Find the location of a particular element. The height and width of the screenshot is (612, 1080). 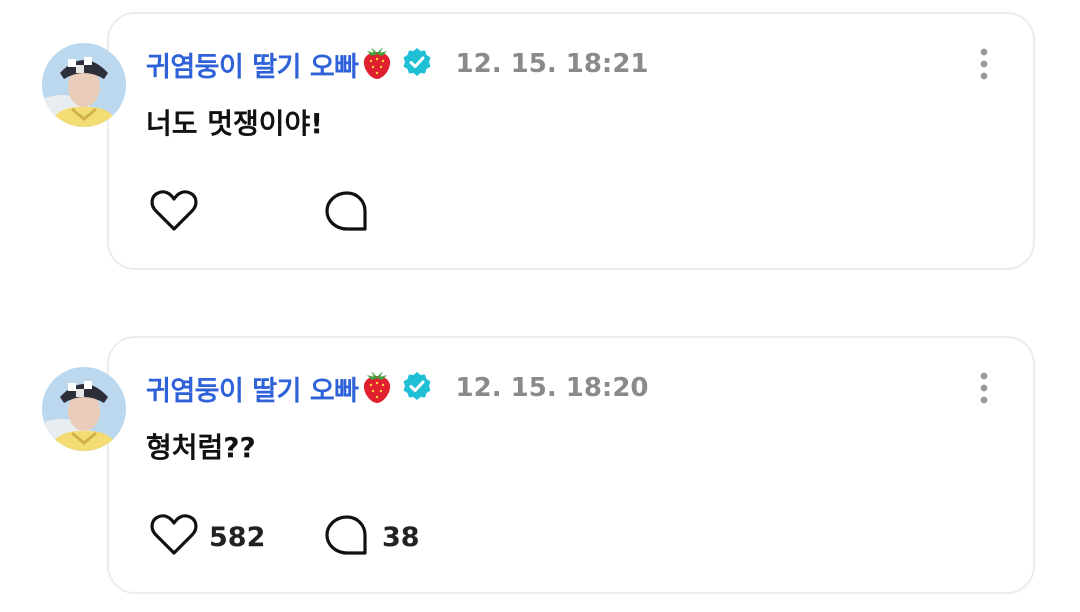

like-count: 582 is located at coordinates (237, 537).